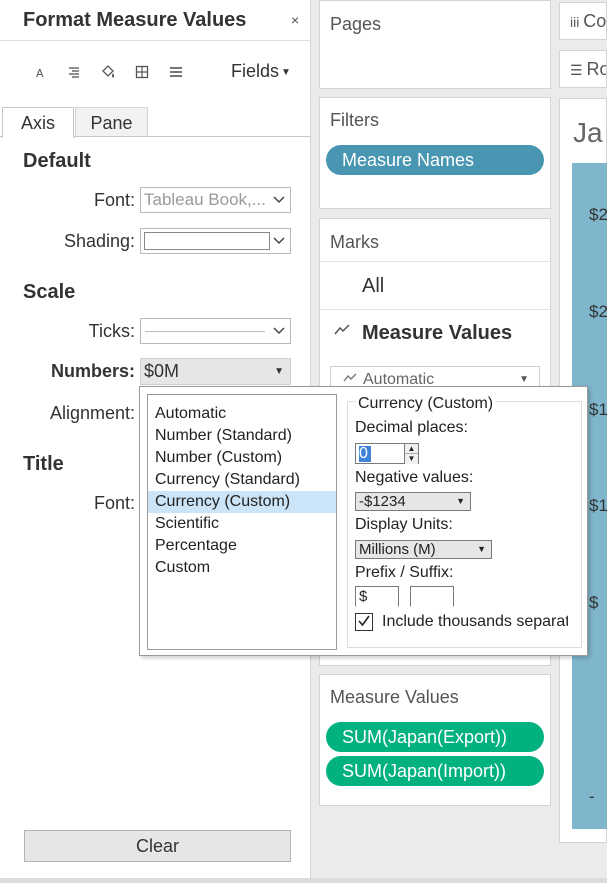 This screenshot has height=883, width=607. Describe the element at coordinates (74, 72) in the screenshot. I see `format-alignment-icon` at that location.